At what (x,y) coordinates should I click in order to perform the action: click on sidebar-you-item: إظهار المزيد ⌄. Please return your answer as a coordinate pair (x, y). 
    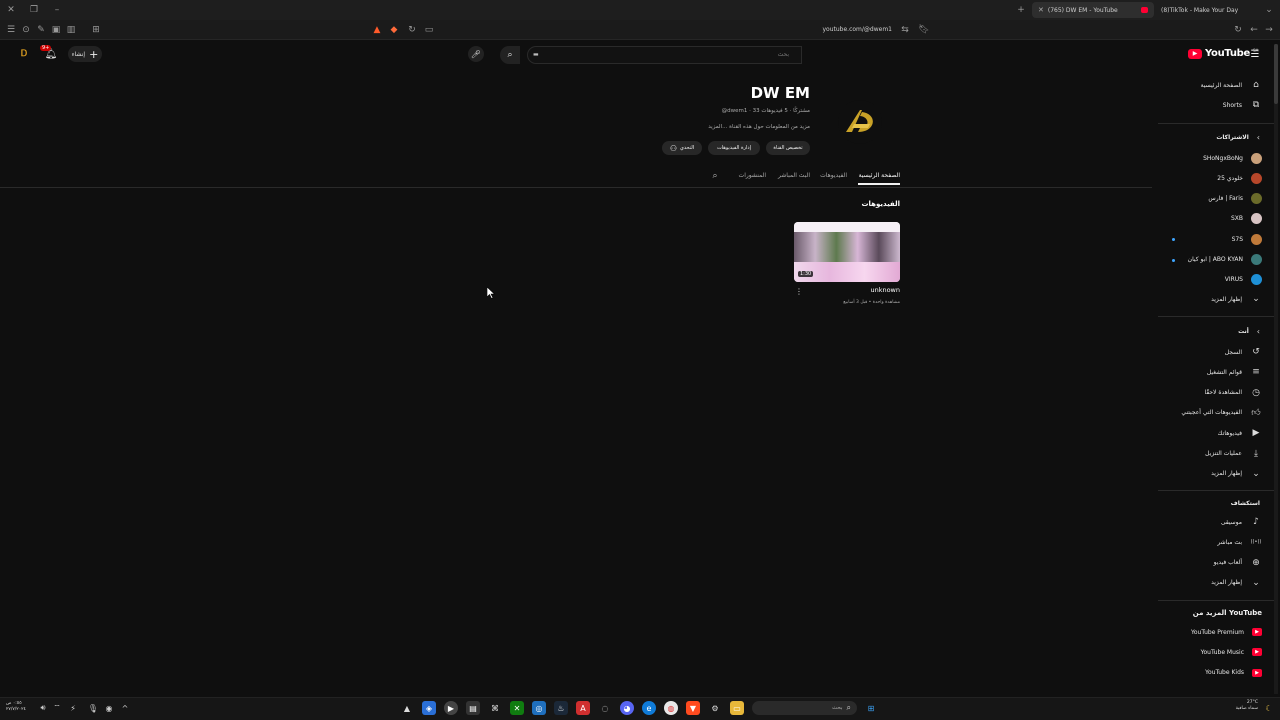
    Looking at the image, I should click on (1236, 474).